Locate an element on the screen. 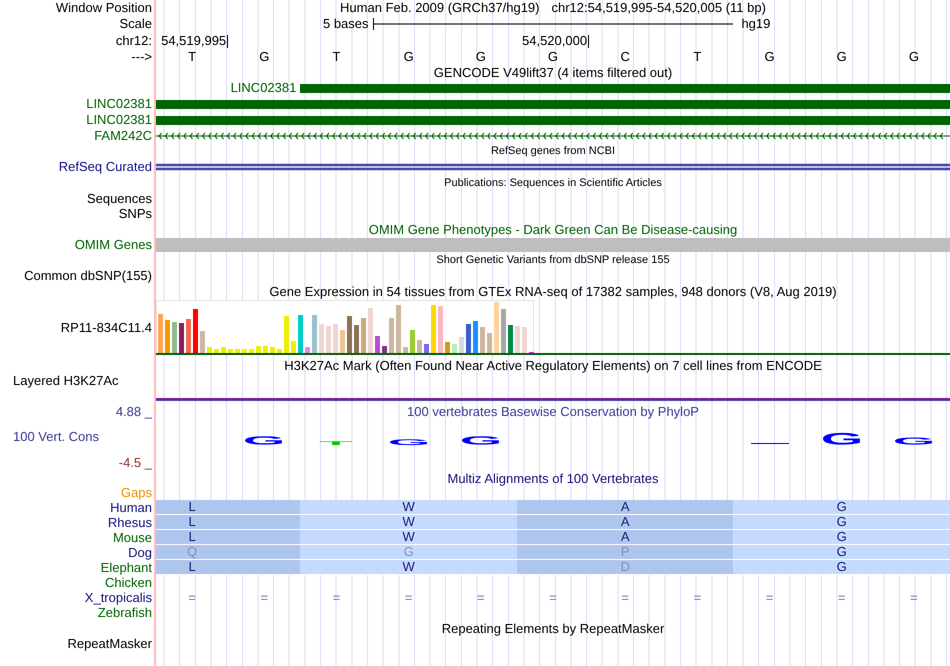 The image size is (950, 666). gene-line is located at coordinates (553, 136).